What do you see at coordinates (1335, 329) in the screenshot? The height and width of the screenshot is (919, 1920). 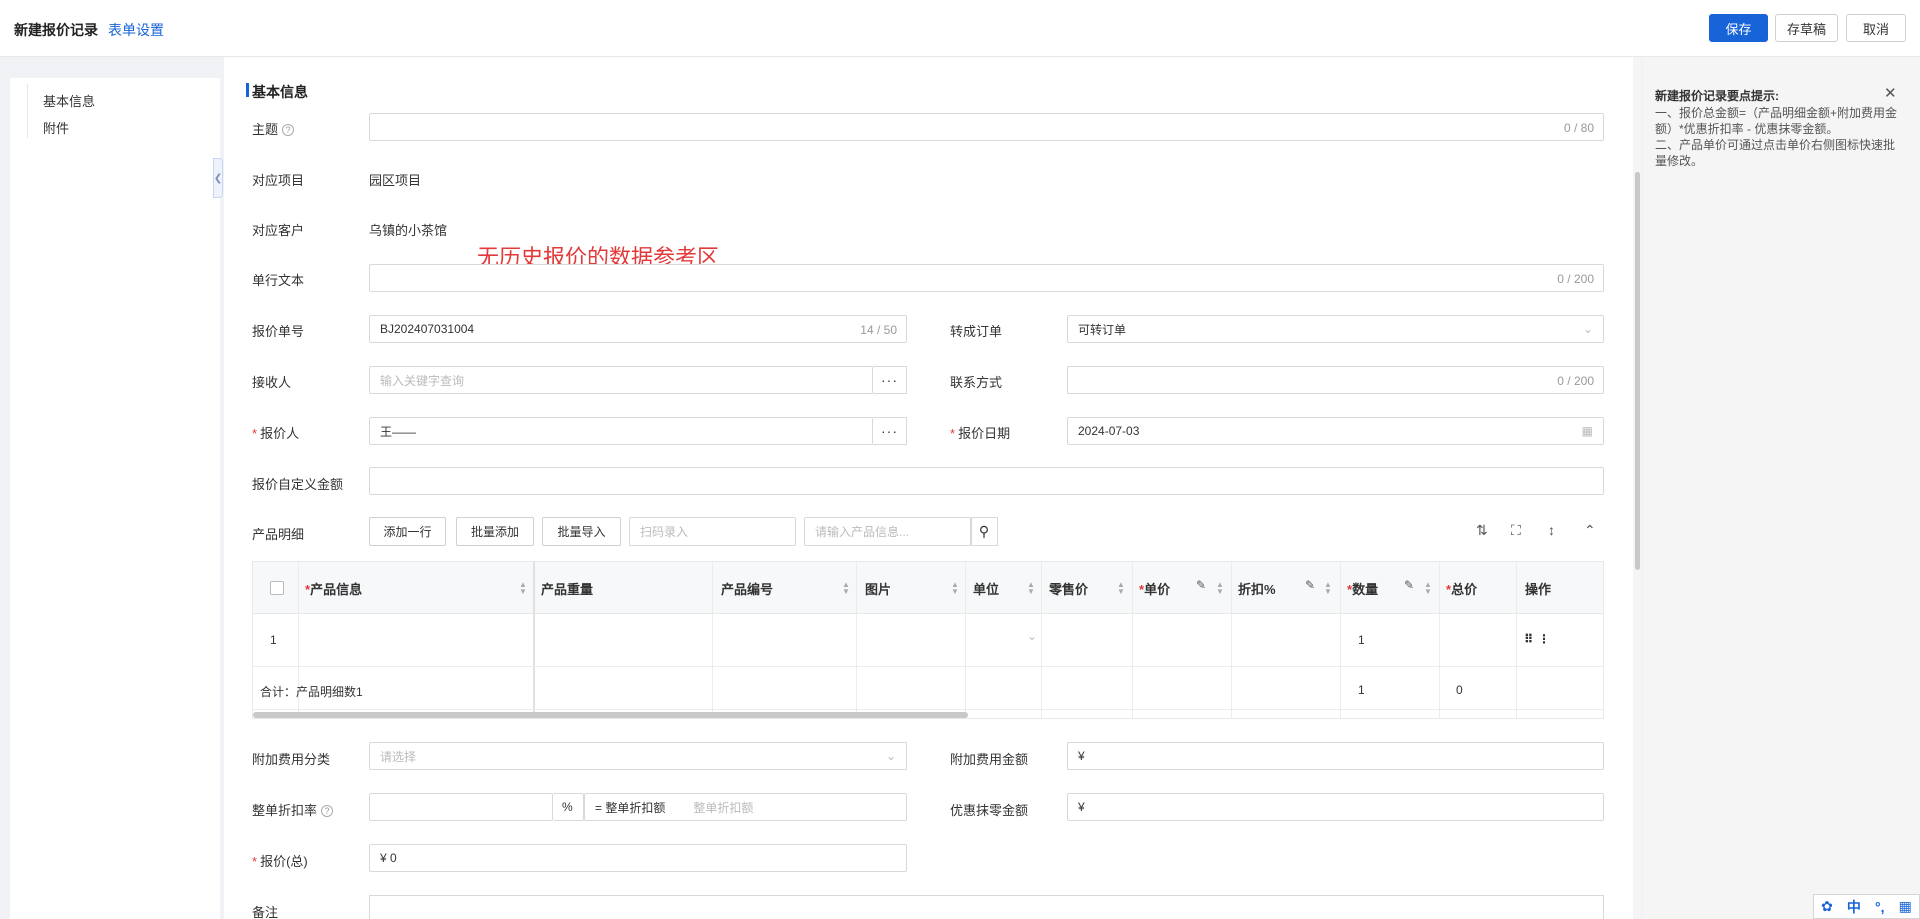 I see `convert-order-select: 可转订单 ⌄` at bounding box center [1335, 329].